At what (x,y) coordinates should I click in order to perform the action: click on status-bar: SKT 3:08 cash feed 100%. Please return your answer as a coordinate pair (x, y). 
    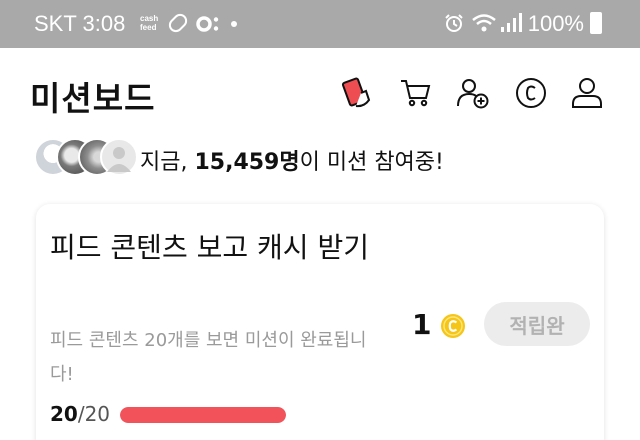
    Looking at the image, I should click on (320, 24).